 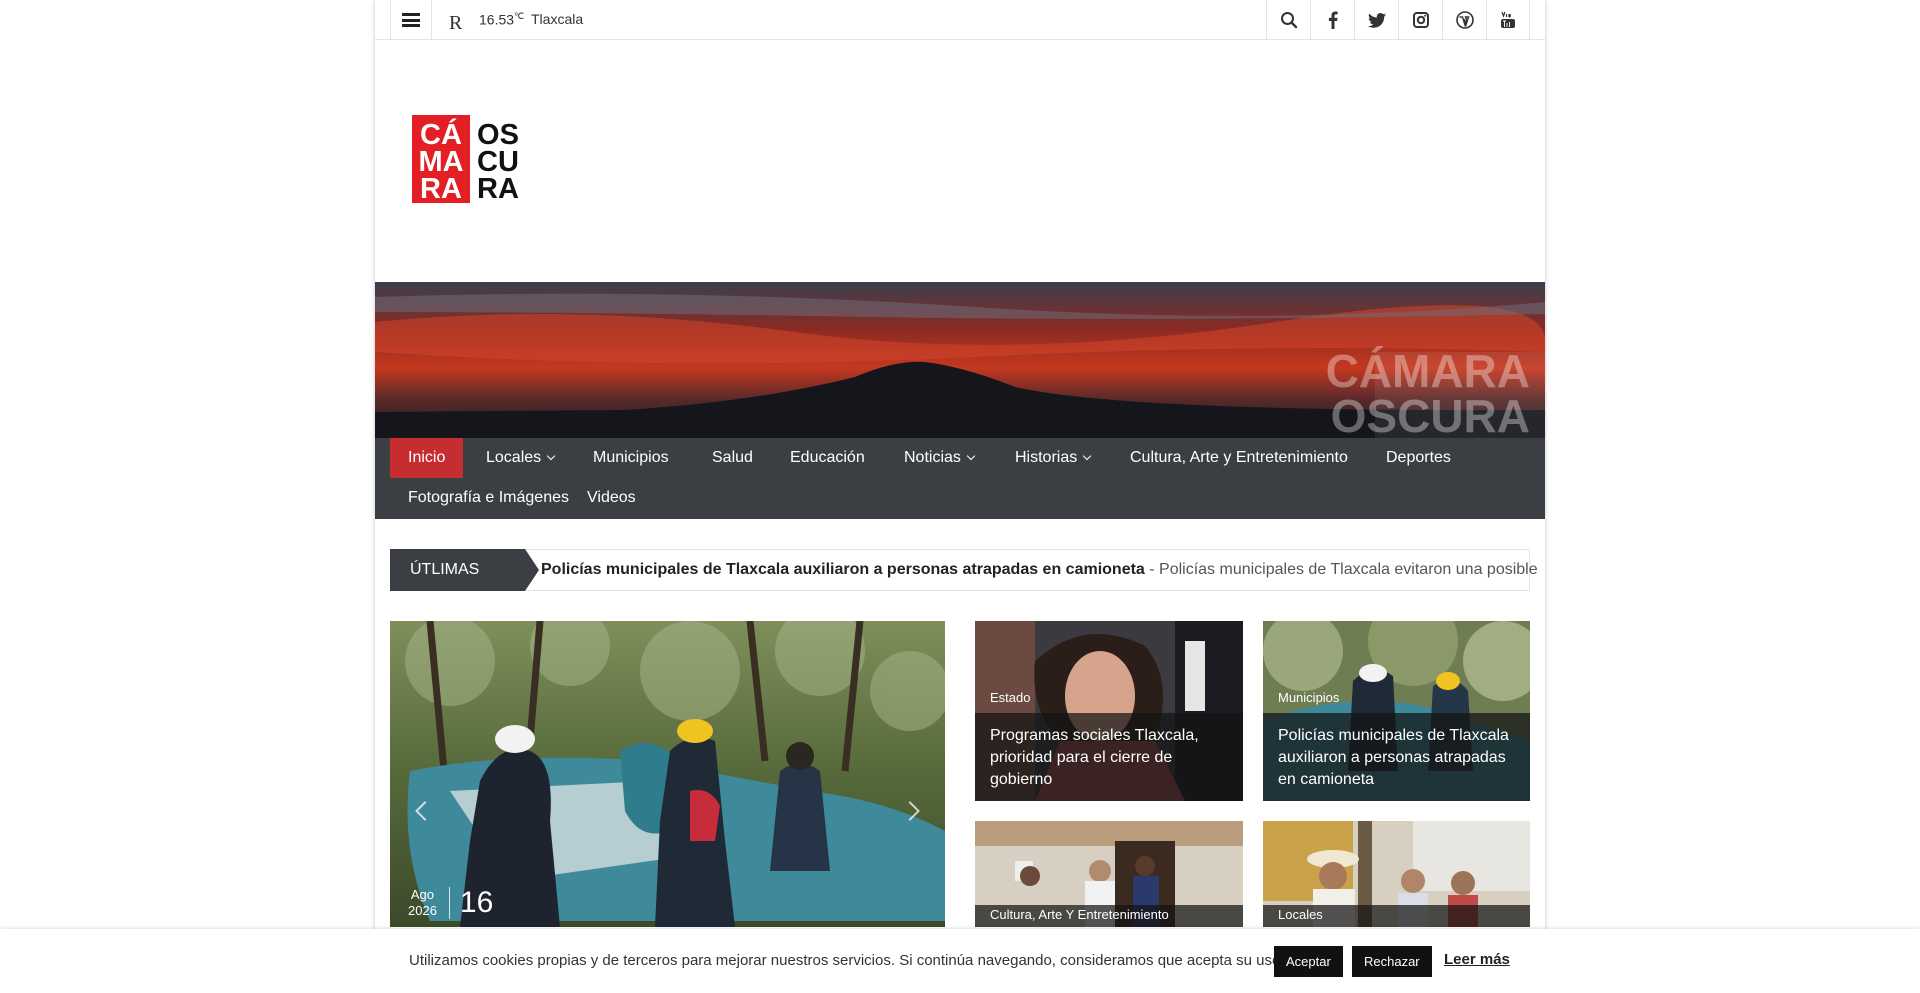 What do you see at coordinates (1392, 961) in the screenshot?
I see `reject-cookies-button: Rechazar` at bounding box center [1392, 961].